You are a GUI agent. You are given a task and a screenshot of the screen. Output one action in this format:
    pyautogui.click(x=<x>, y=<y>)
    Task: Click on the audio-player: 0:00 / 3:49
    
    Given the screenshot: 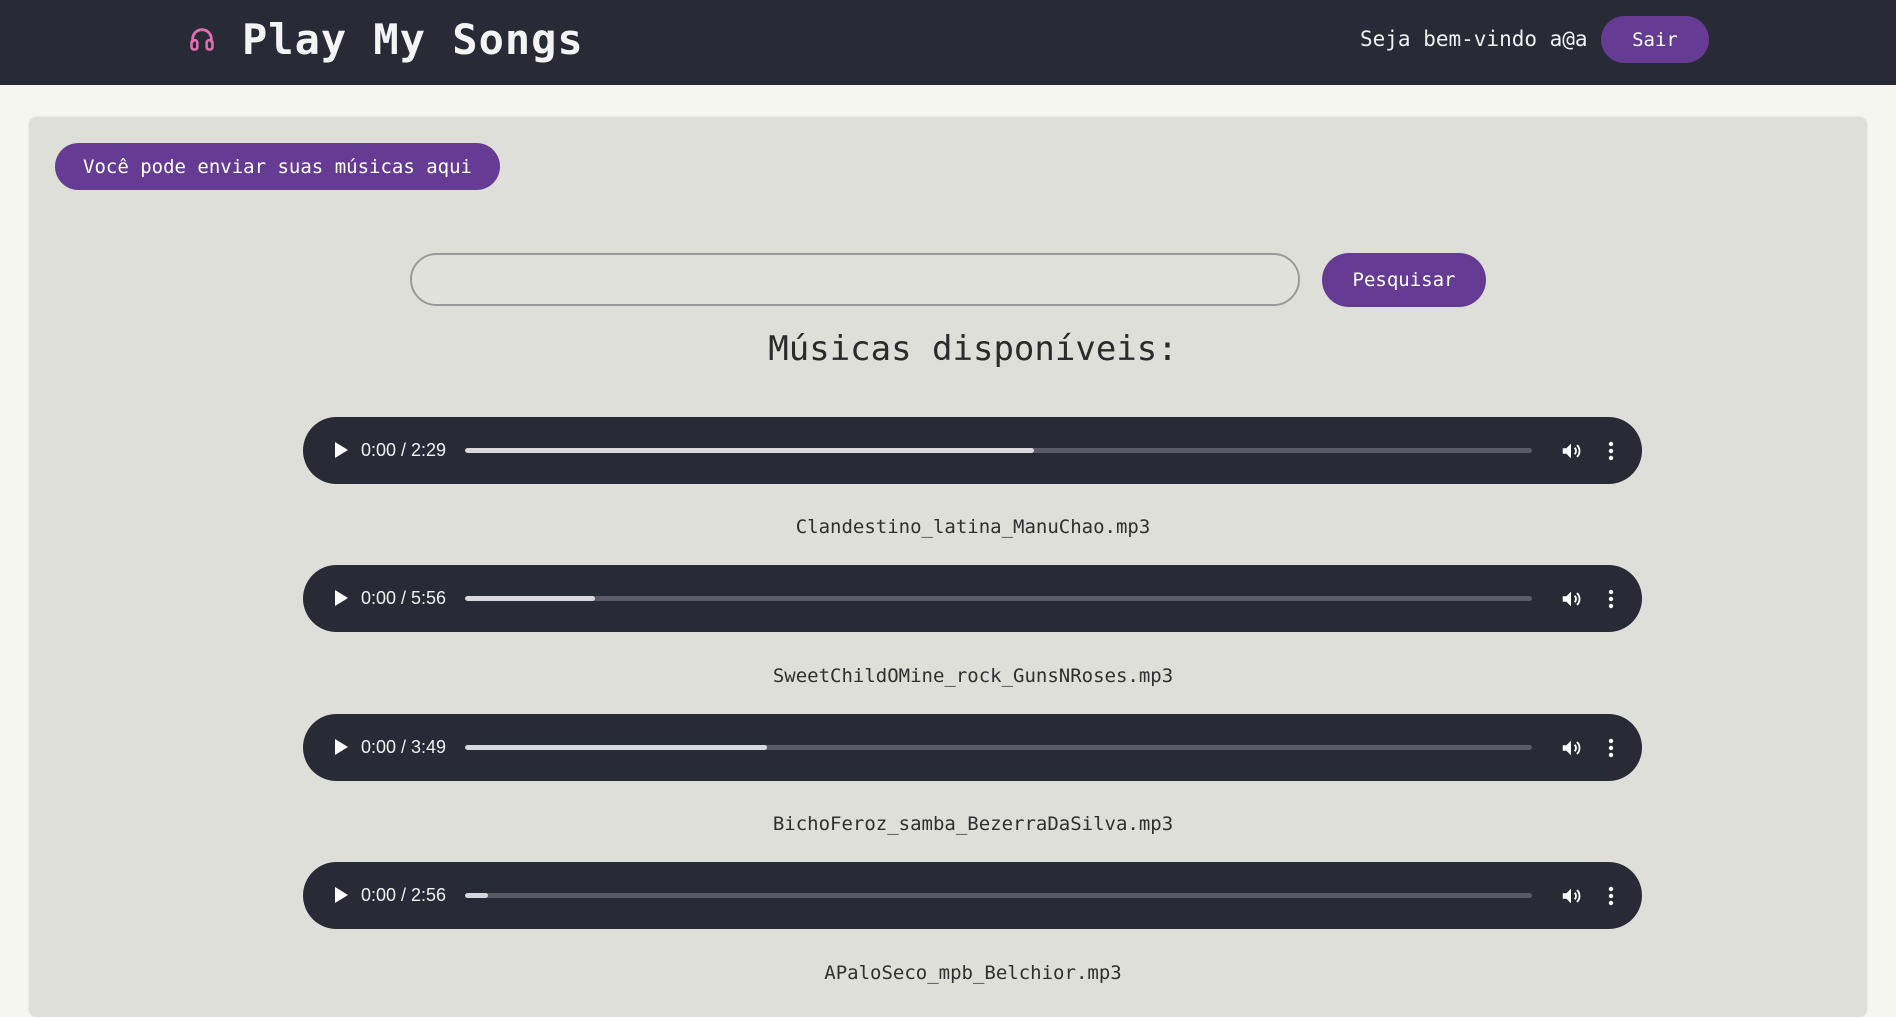 What is the action you would take?
    pyautogui.click(x=972, y=747)
    